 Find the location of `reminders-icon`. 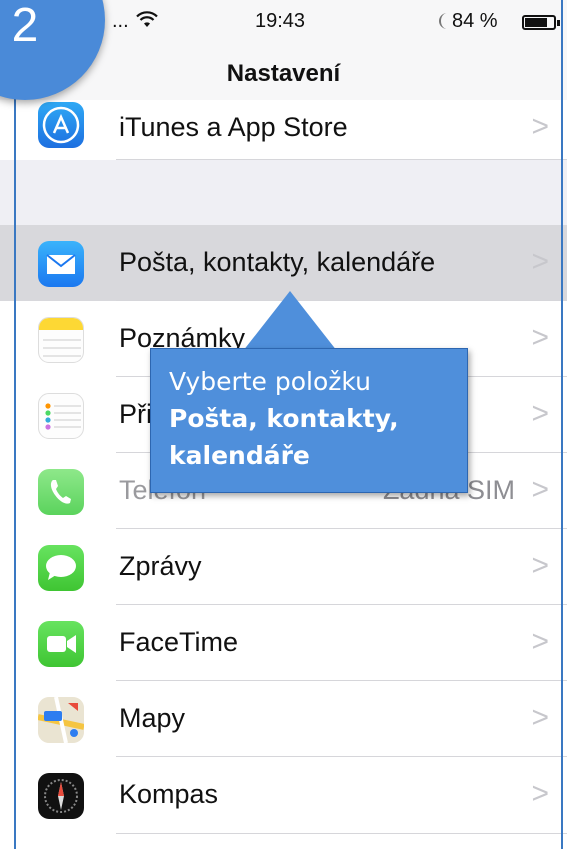

reminders-icon is located at coordinates (61, 416).